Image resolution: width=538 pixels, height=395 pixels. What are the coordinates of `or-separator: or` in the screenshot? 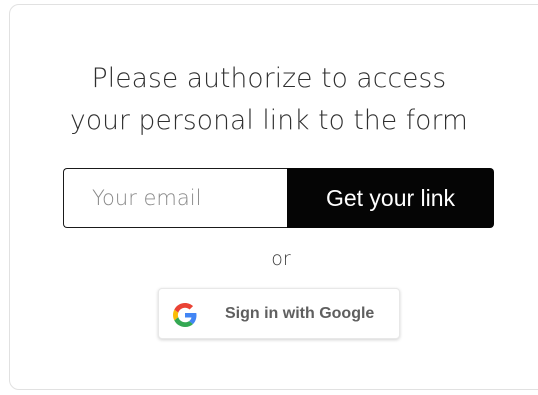 It's located at (281, 259).